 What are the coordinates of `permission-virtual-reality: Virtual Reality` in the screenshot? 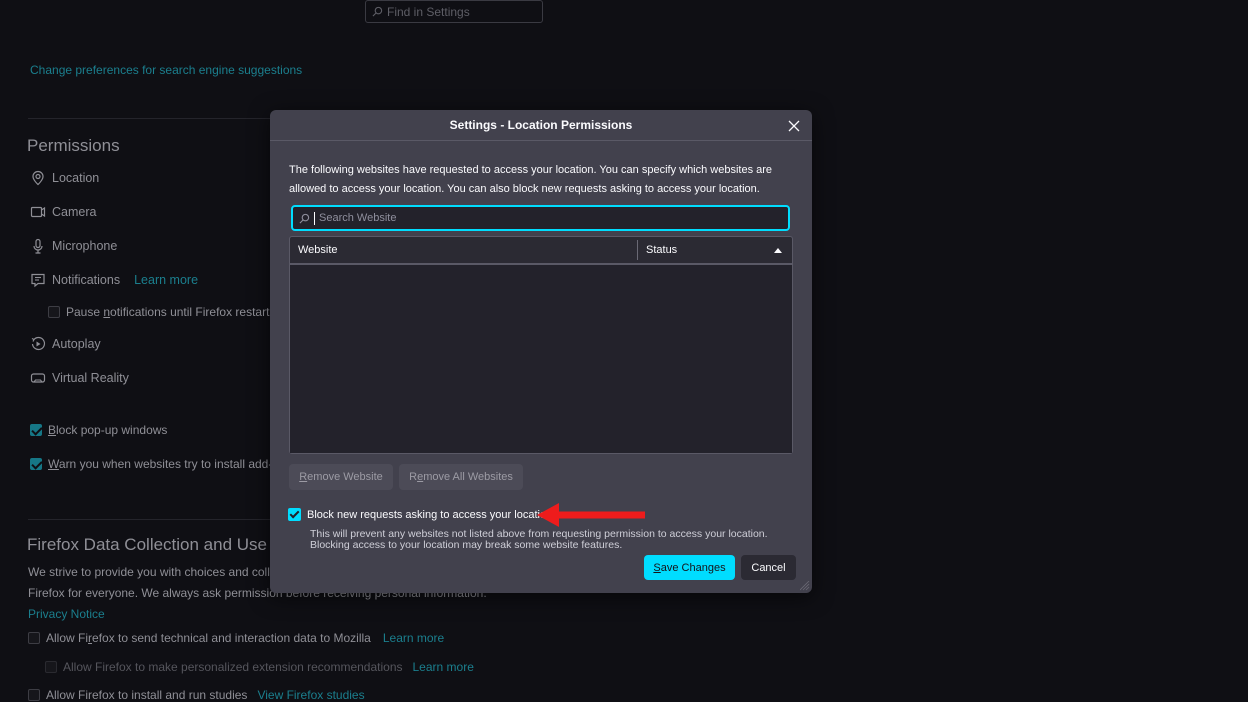 It's located at (79, 378).